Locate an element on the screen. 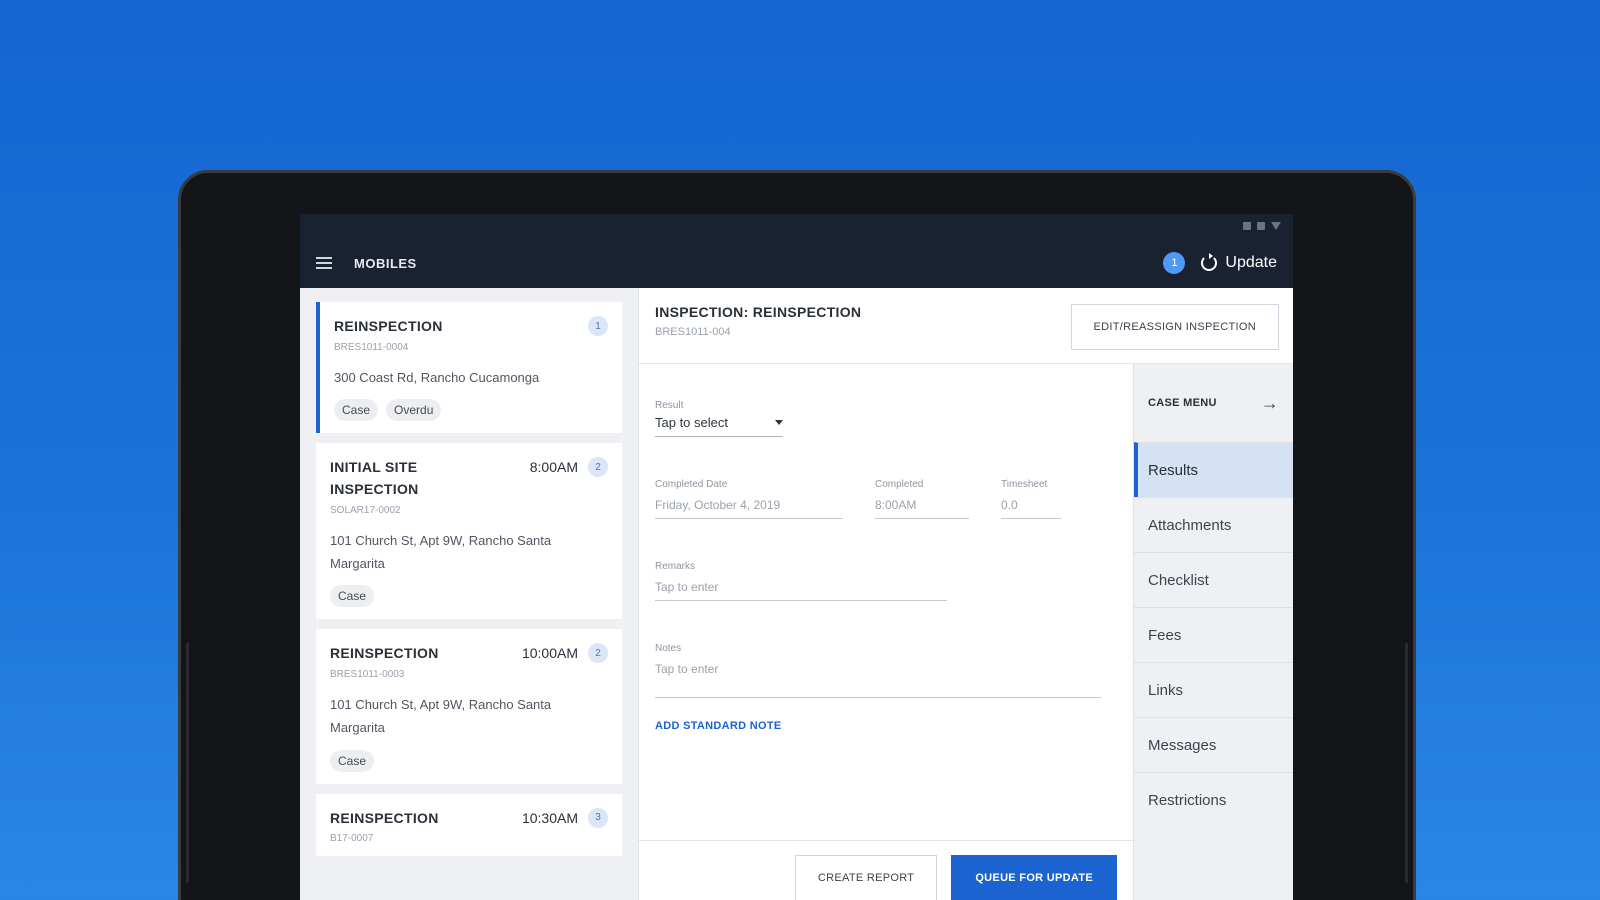  case-menu-item-fees: Fees is located at coordinates (1213, 634).